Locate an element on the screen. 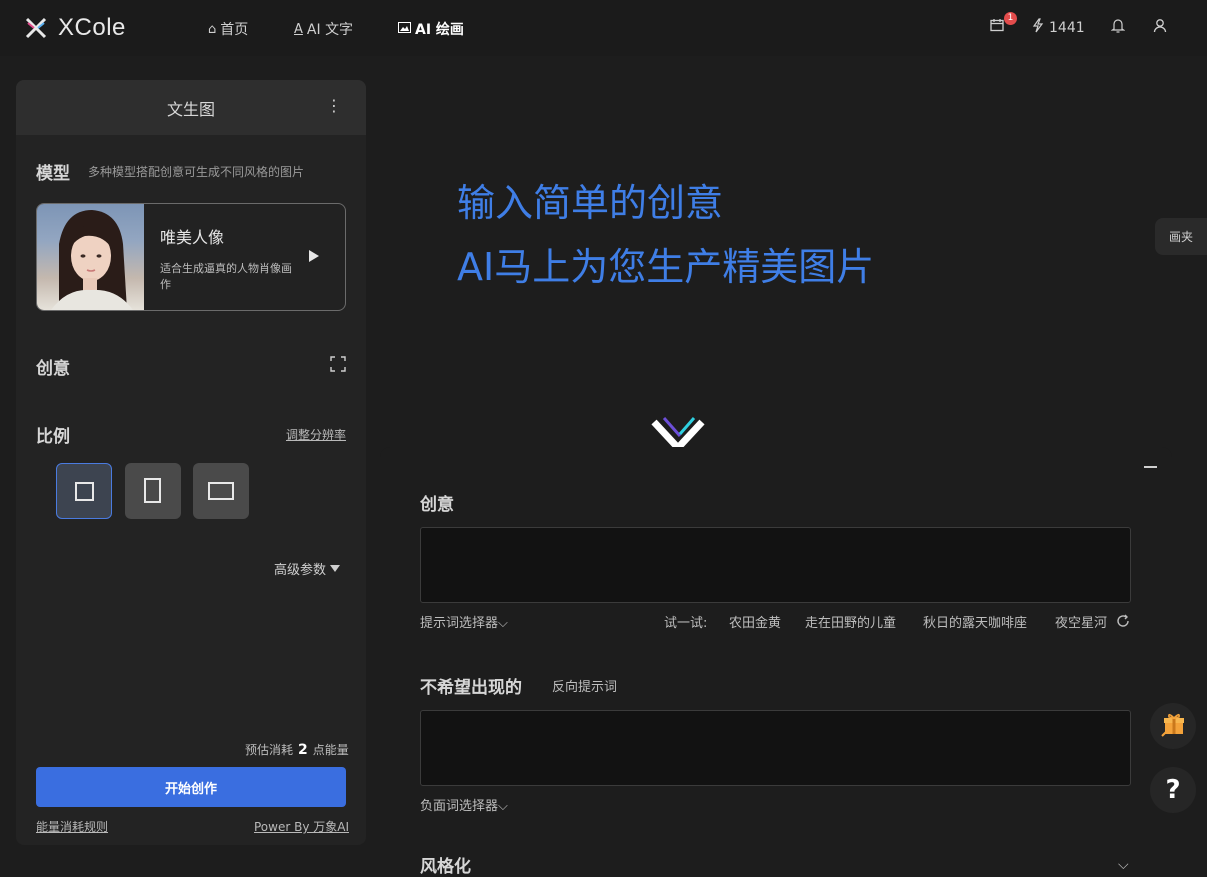 The width and height of the screenshot is (1207, 877). calendar-button is located at coordinates (997, 27).